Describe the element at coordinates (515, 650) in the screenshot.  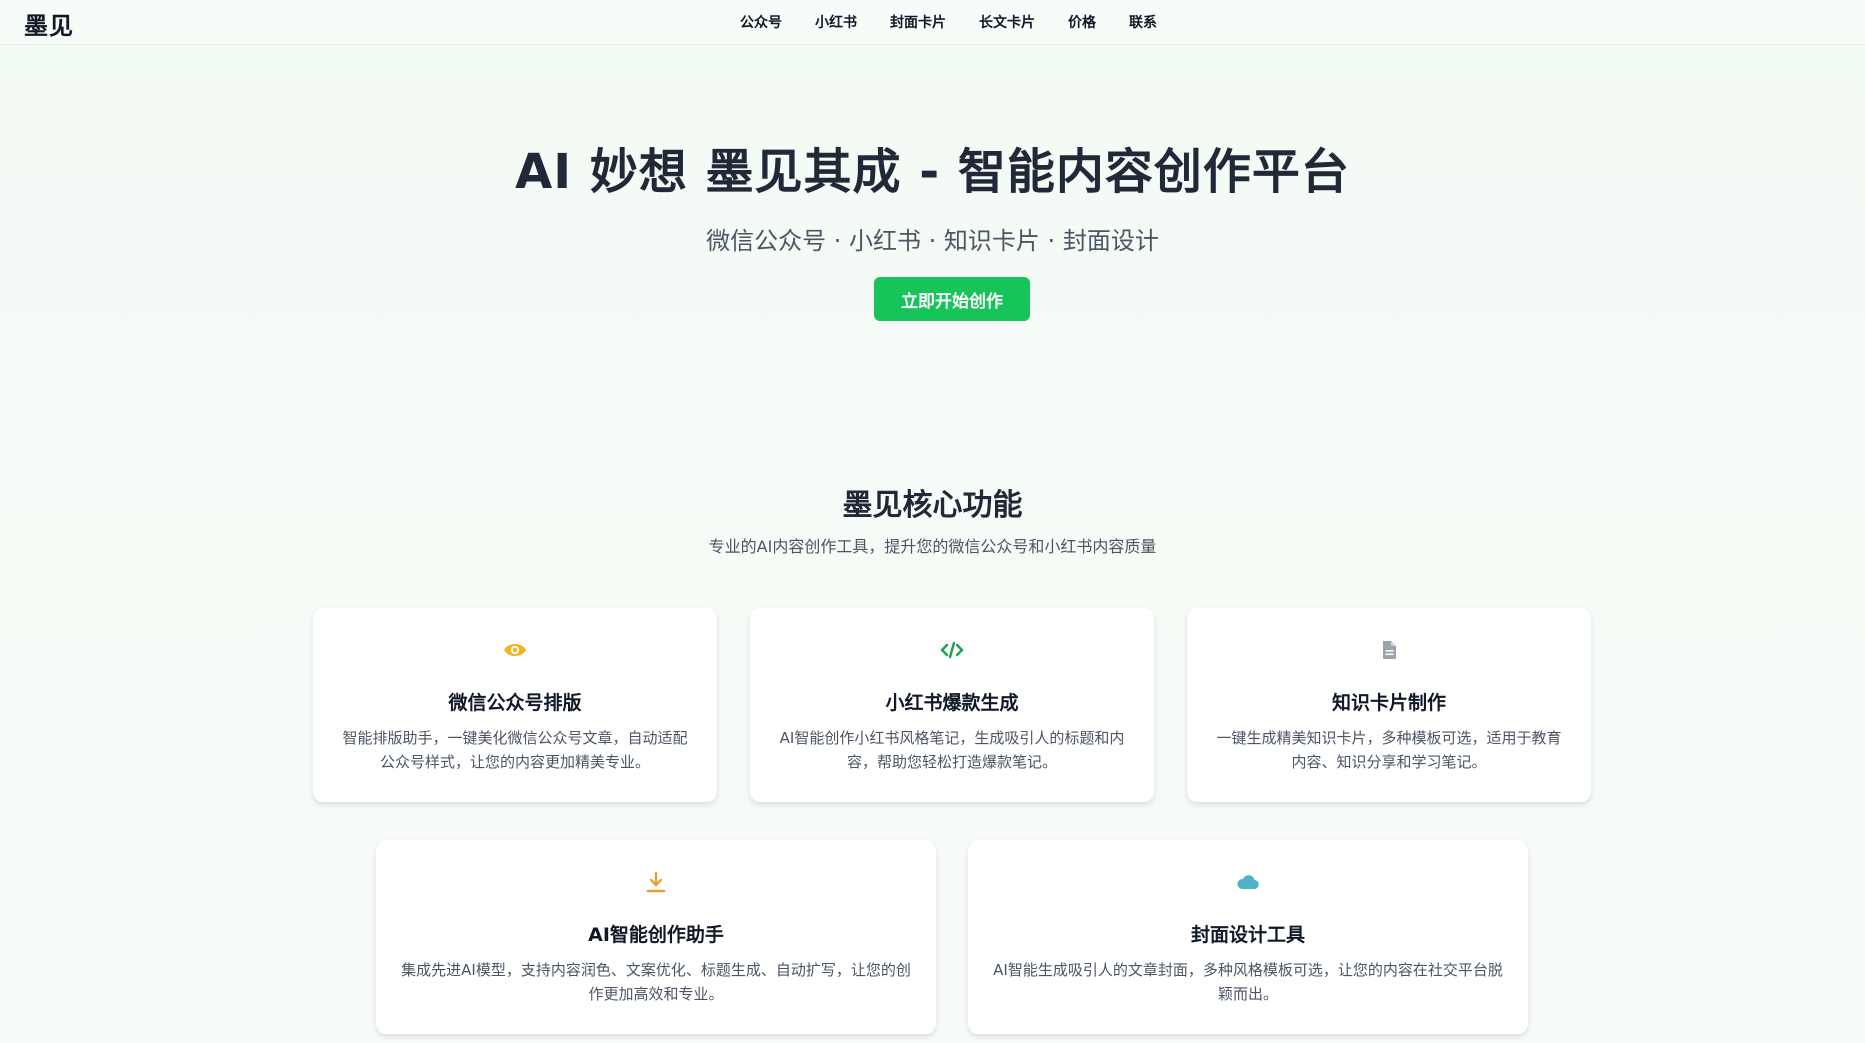
I see `eye-icon` at that location.